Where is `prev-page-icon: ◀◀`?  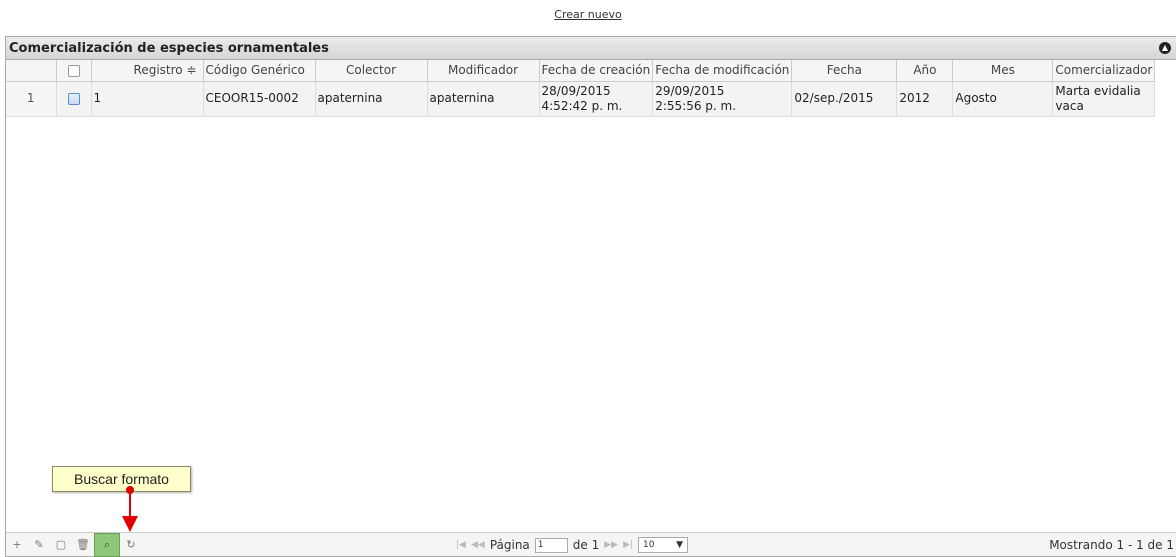
prev-page-icon: ◀◀ is located at coordinates (478, 545).